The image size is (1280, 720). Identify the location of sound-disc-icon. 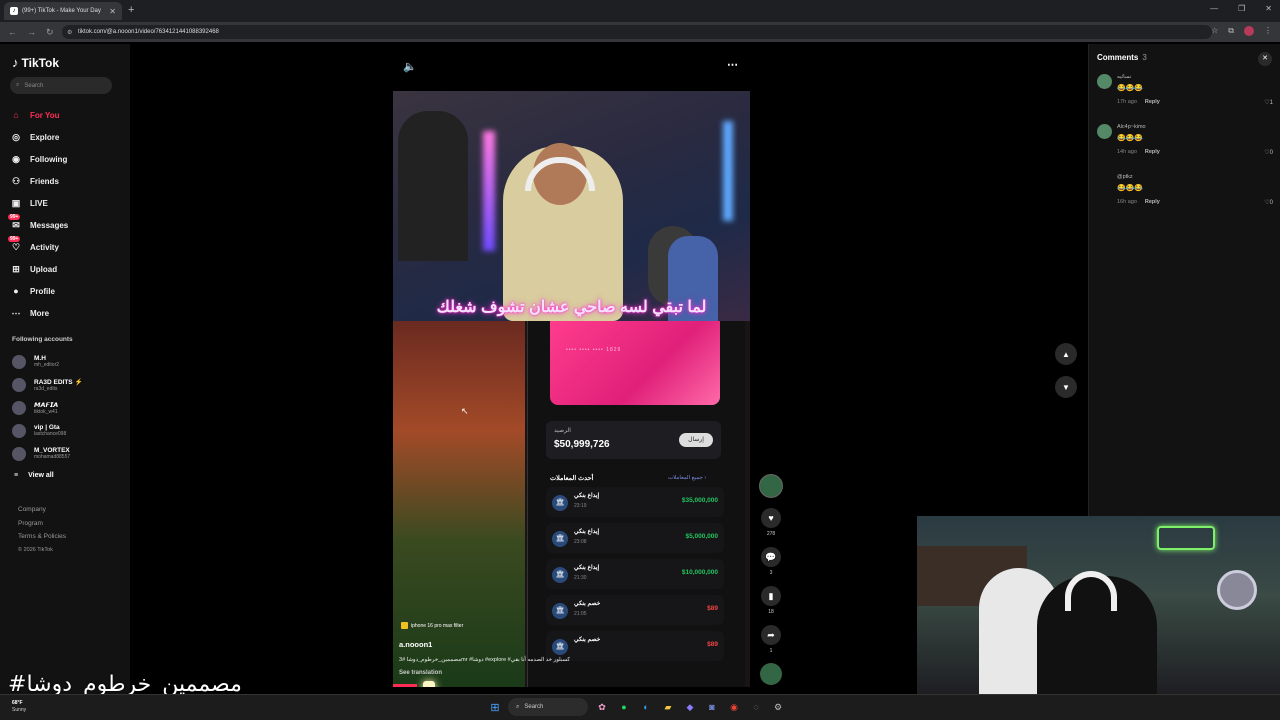
(771, 674).